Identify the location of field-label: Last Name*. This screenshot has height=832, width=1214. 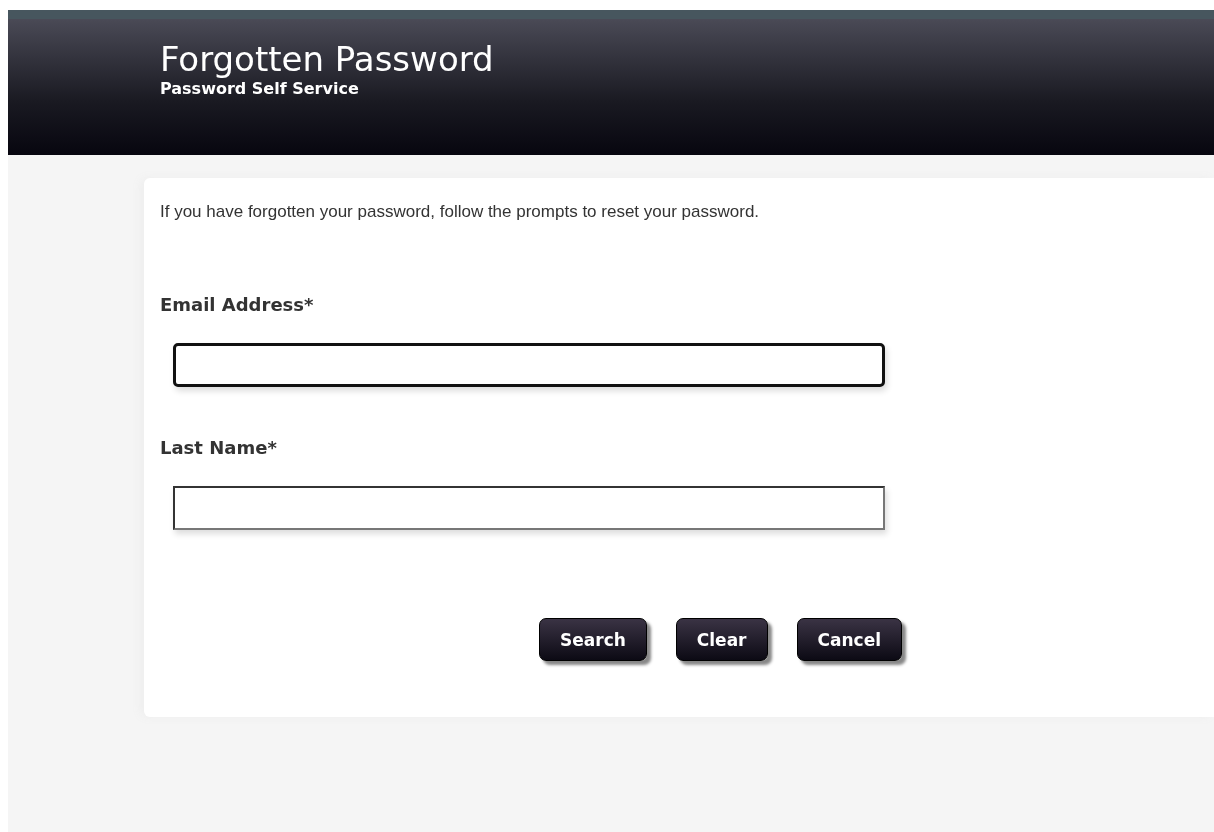
(218, 447).